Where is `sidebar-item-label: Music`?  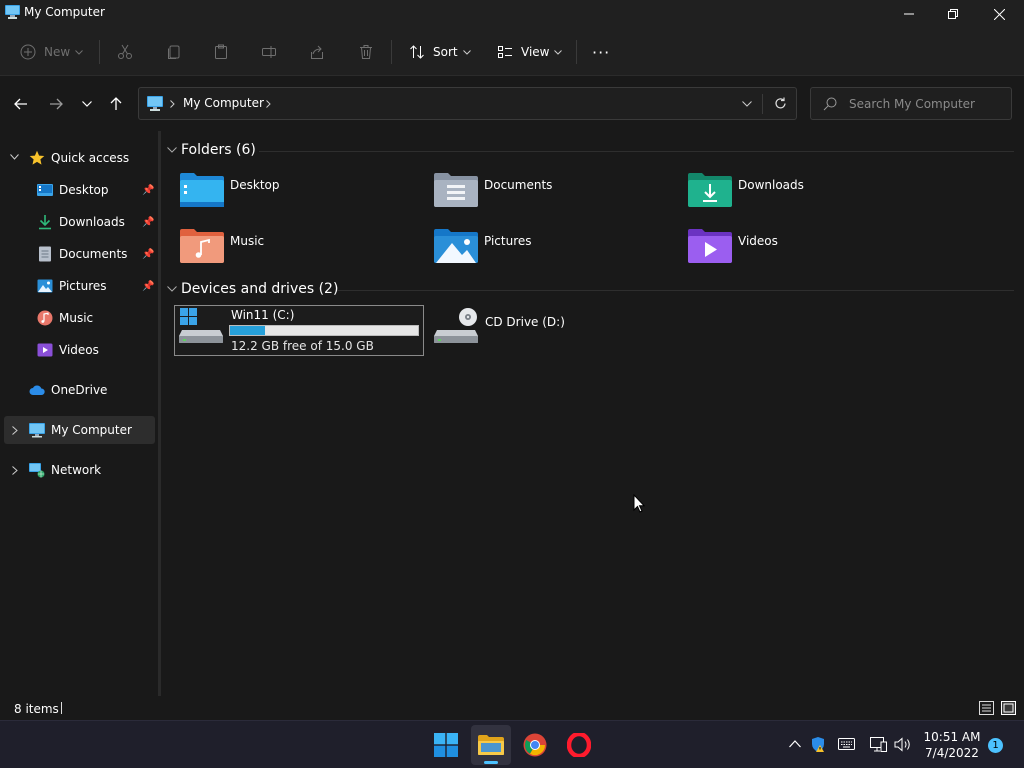
sidebar-item-label: Music is located at coordinates (76, 318).